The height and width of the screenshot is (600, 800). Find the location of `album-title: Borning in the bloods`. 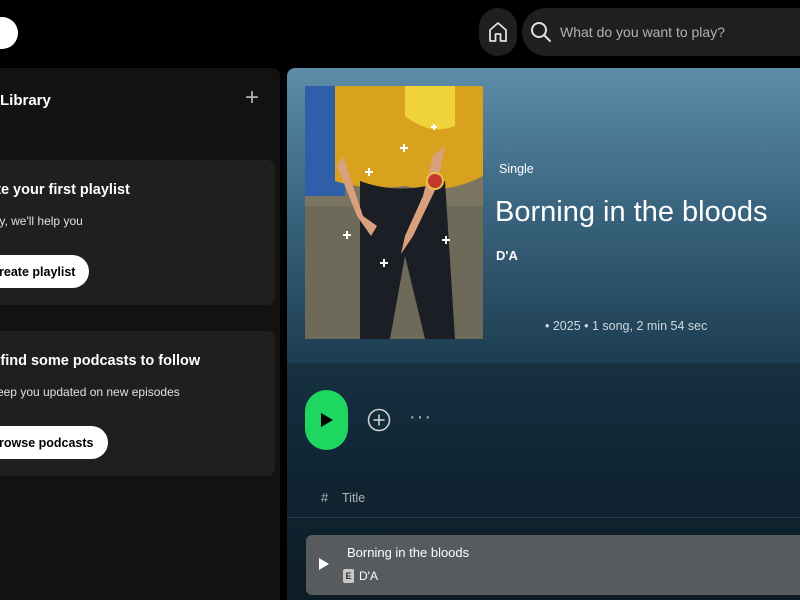

album-title: Borning in the bloods is located at coordinates (631, 212).